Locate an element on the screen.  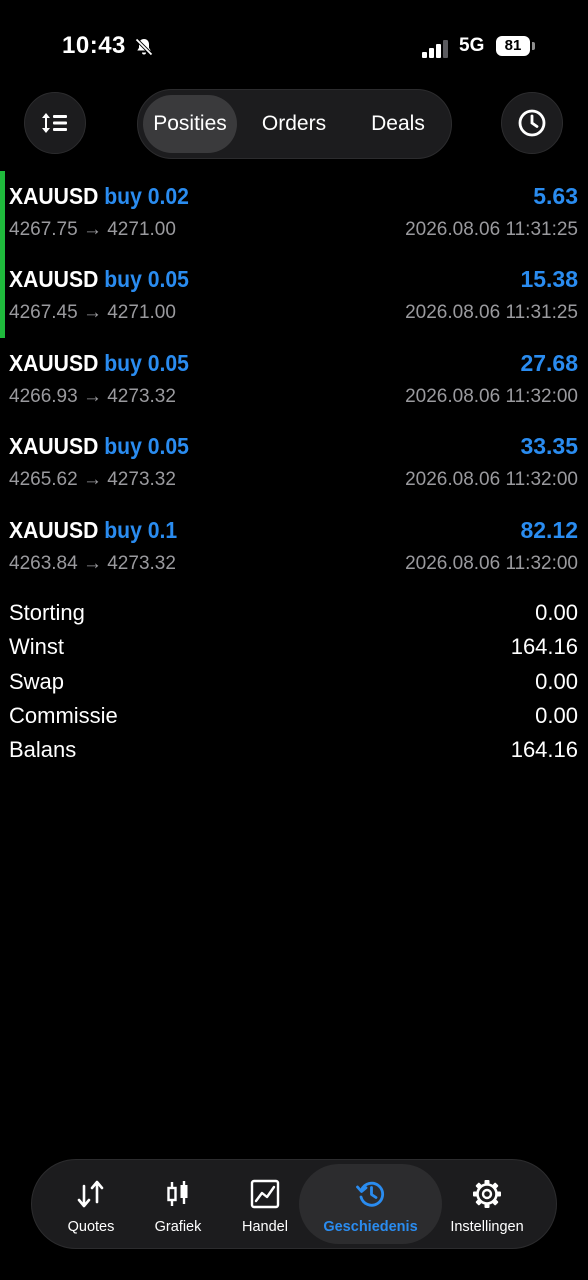
tab-geschiedenis: Geschiedenis is located at coordinates (370, 1204).